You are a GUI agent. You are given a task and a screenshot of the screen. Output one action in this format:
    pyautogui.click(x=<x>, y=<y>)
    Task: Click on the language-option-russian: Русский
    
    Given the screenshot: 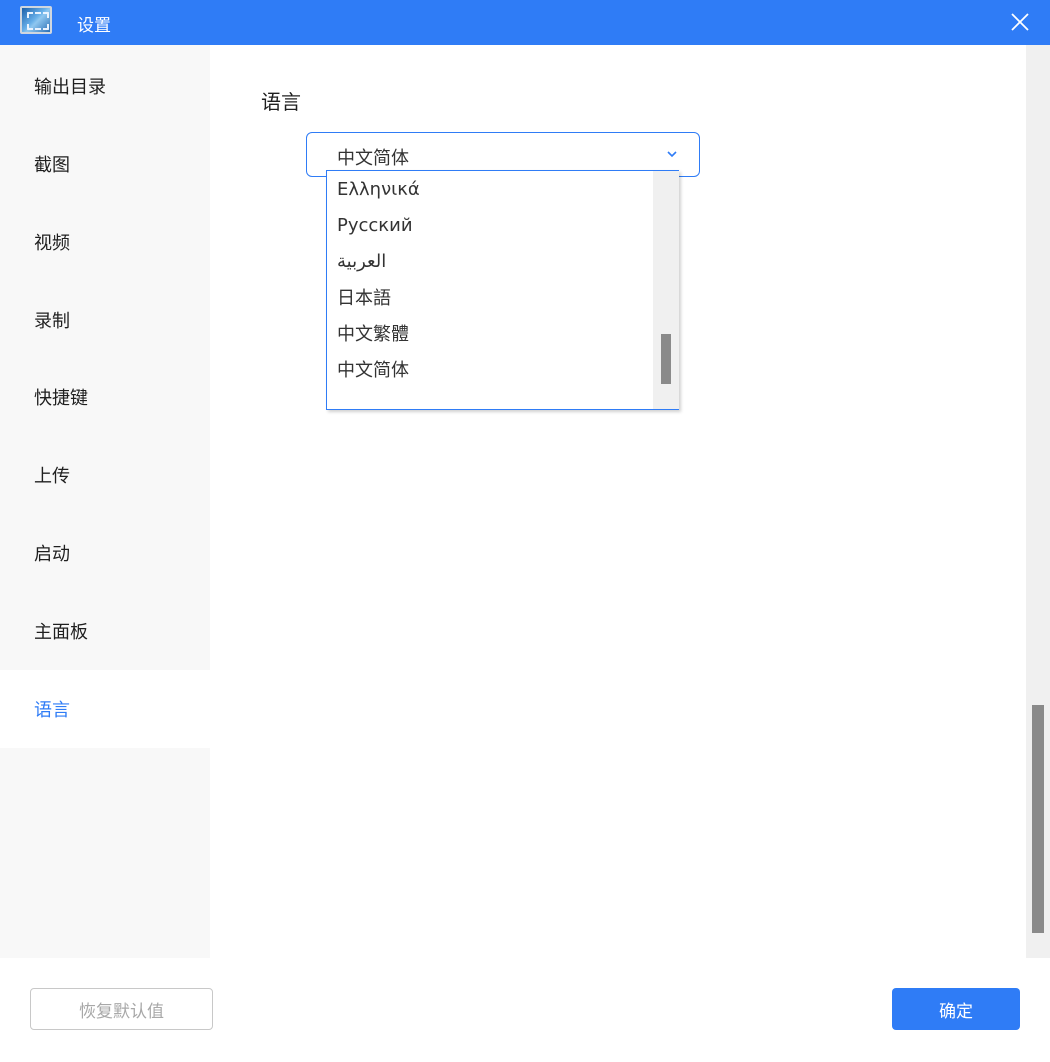 What is the action you would take?
    pyautogui.click(x=490, y=225)
    